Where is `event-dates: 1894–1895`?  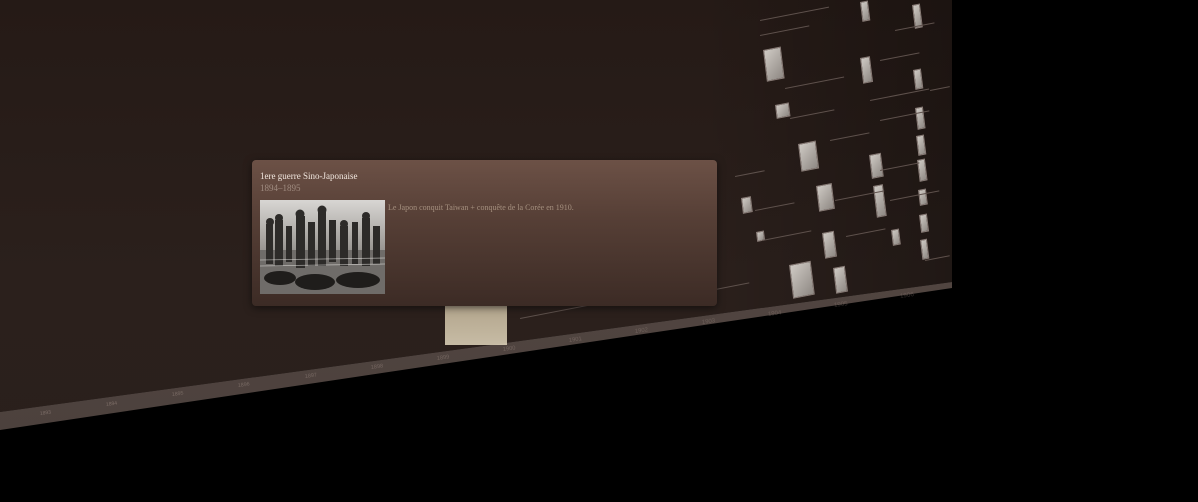
event-dates: 1894–1895 is located at coordinates (280, 188).